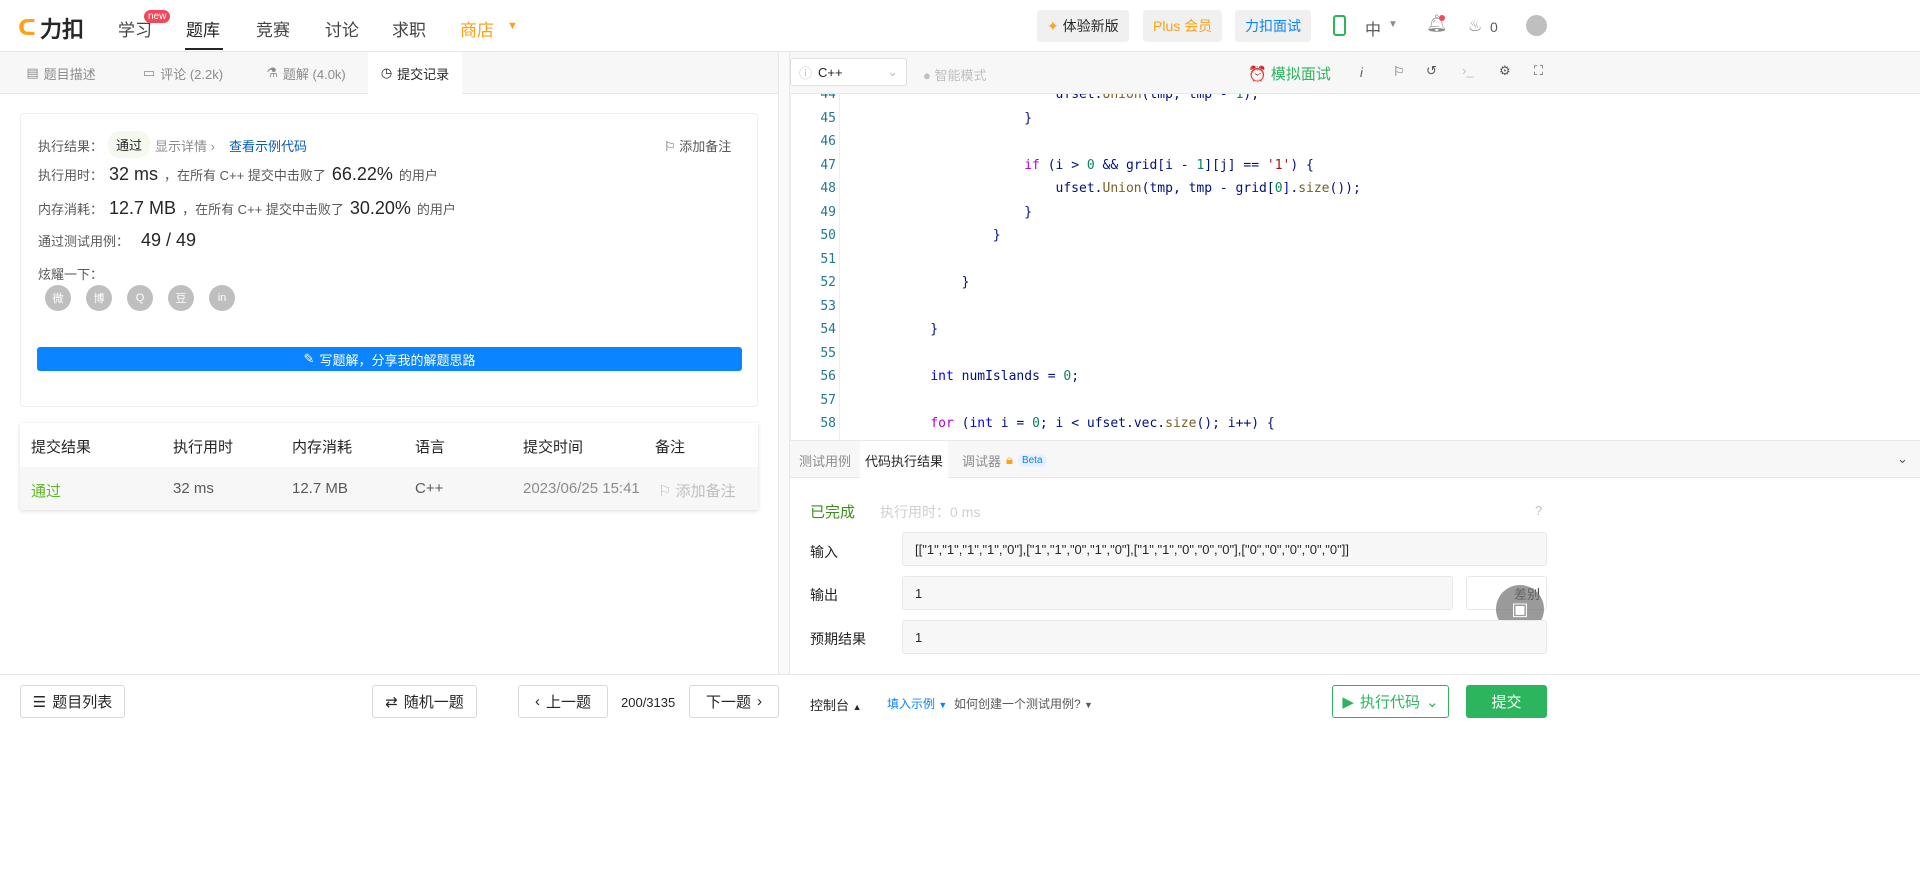 The image size is (1920, 892). What do you see at coordinates (1355, 459) in the screenshot?
I see `console-tabs: 测试用例 代码执行结果 调试器 🔒︎ Beta ⌄` at bounding box center [1355, 459].